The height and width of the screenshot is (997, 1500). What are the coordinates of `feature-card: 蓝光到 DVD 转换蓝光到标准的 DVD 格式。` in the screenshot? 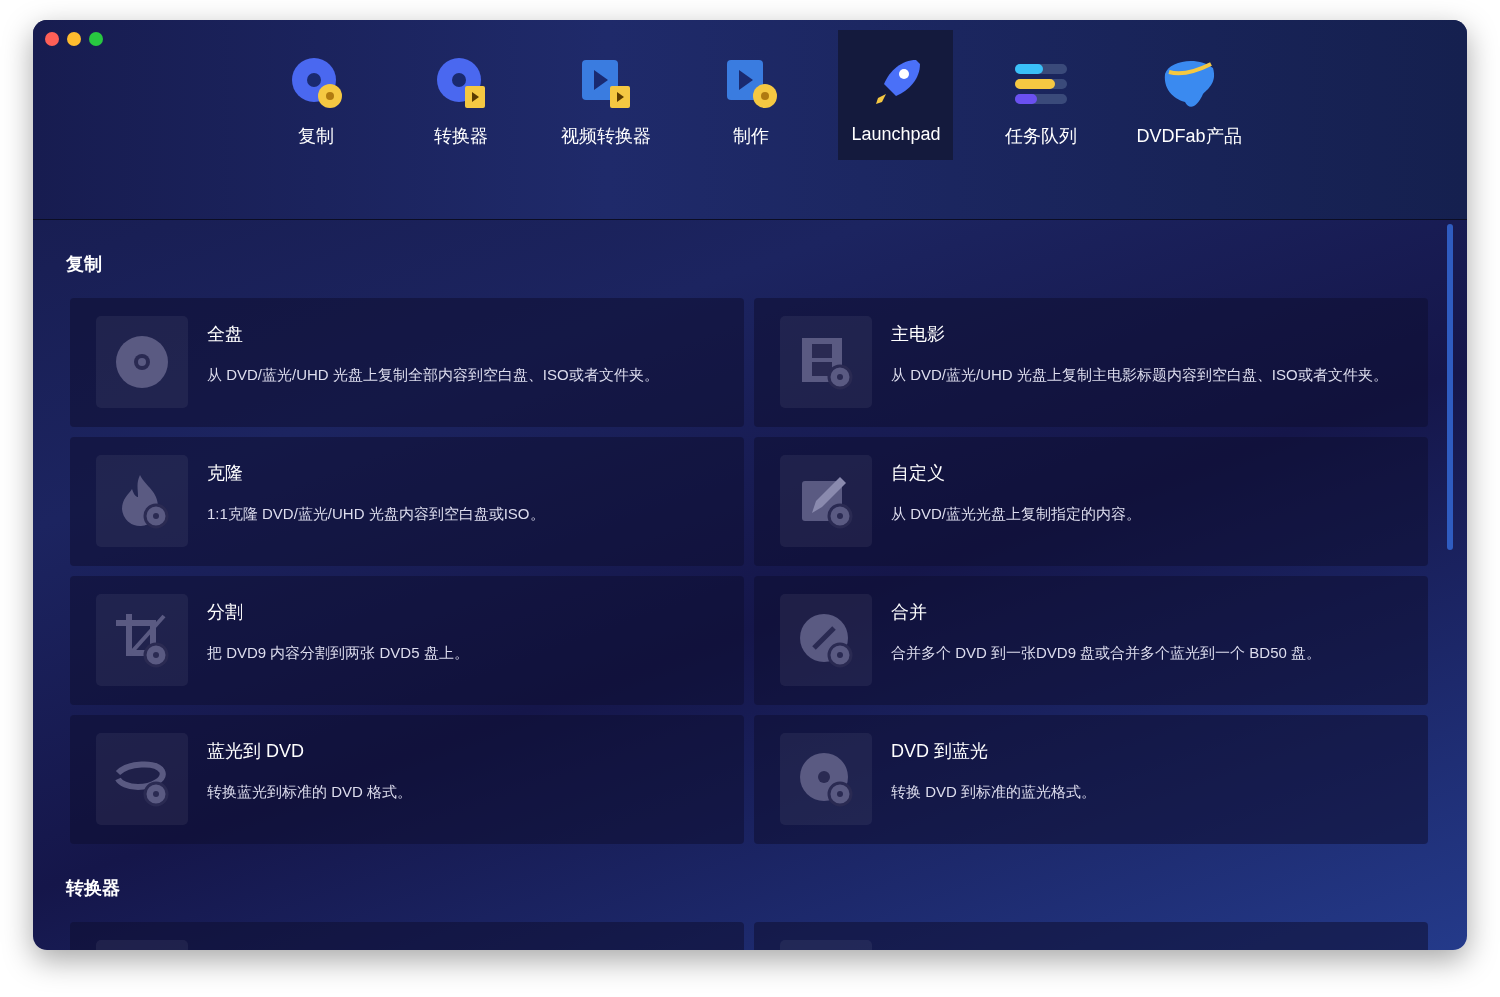 It's located at (407, 779).